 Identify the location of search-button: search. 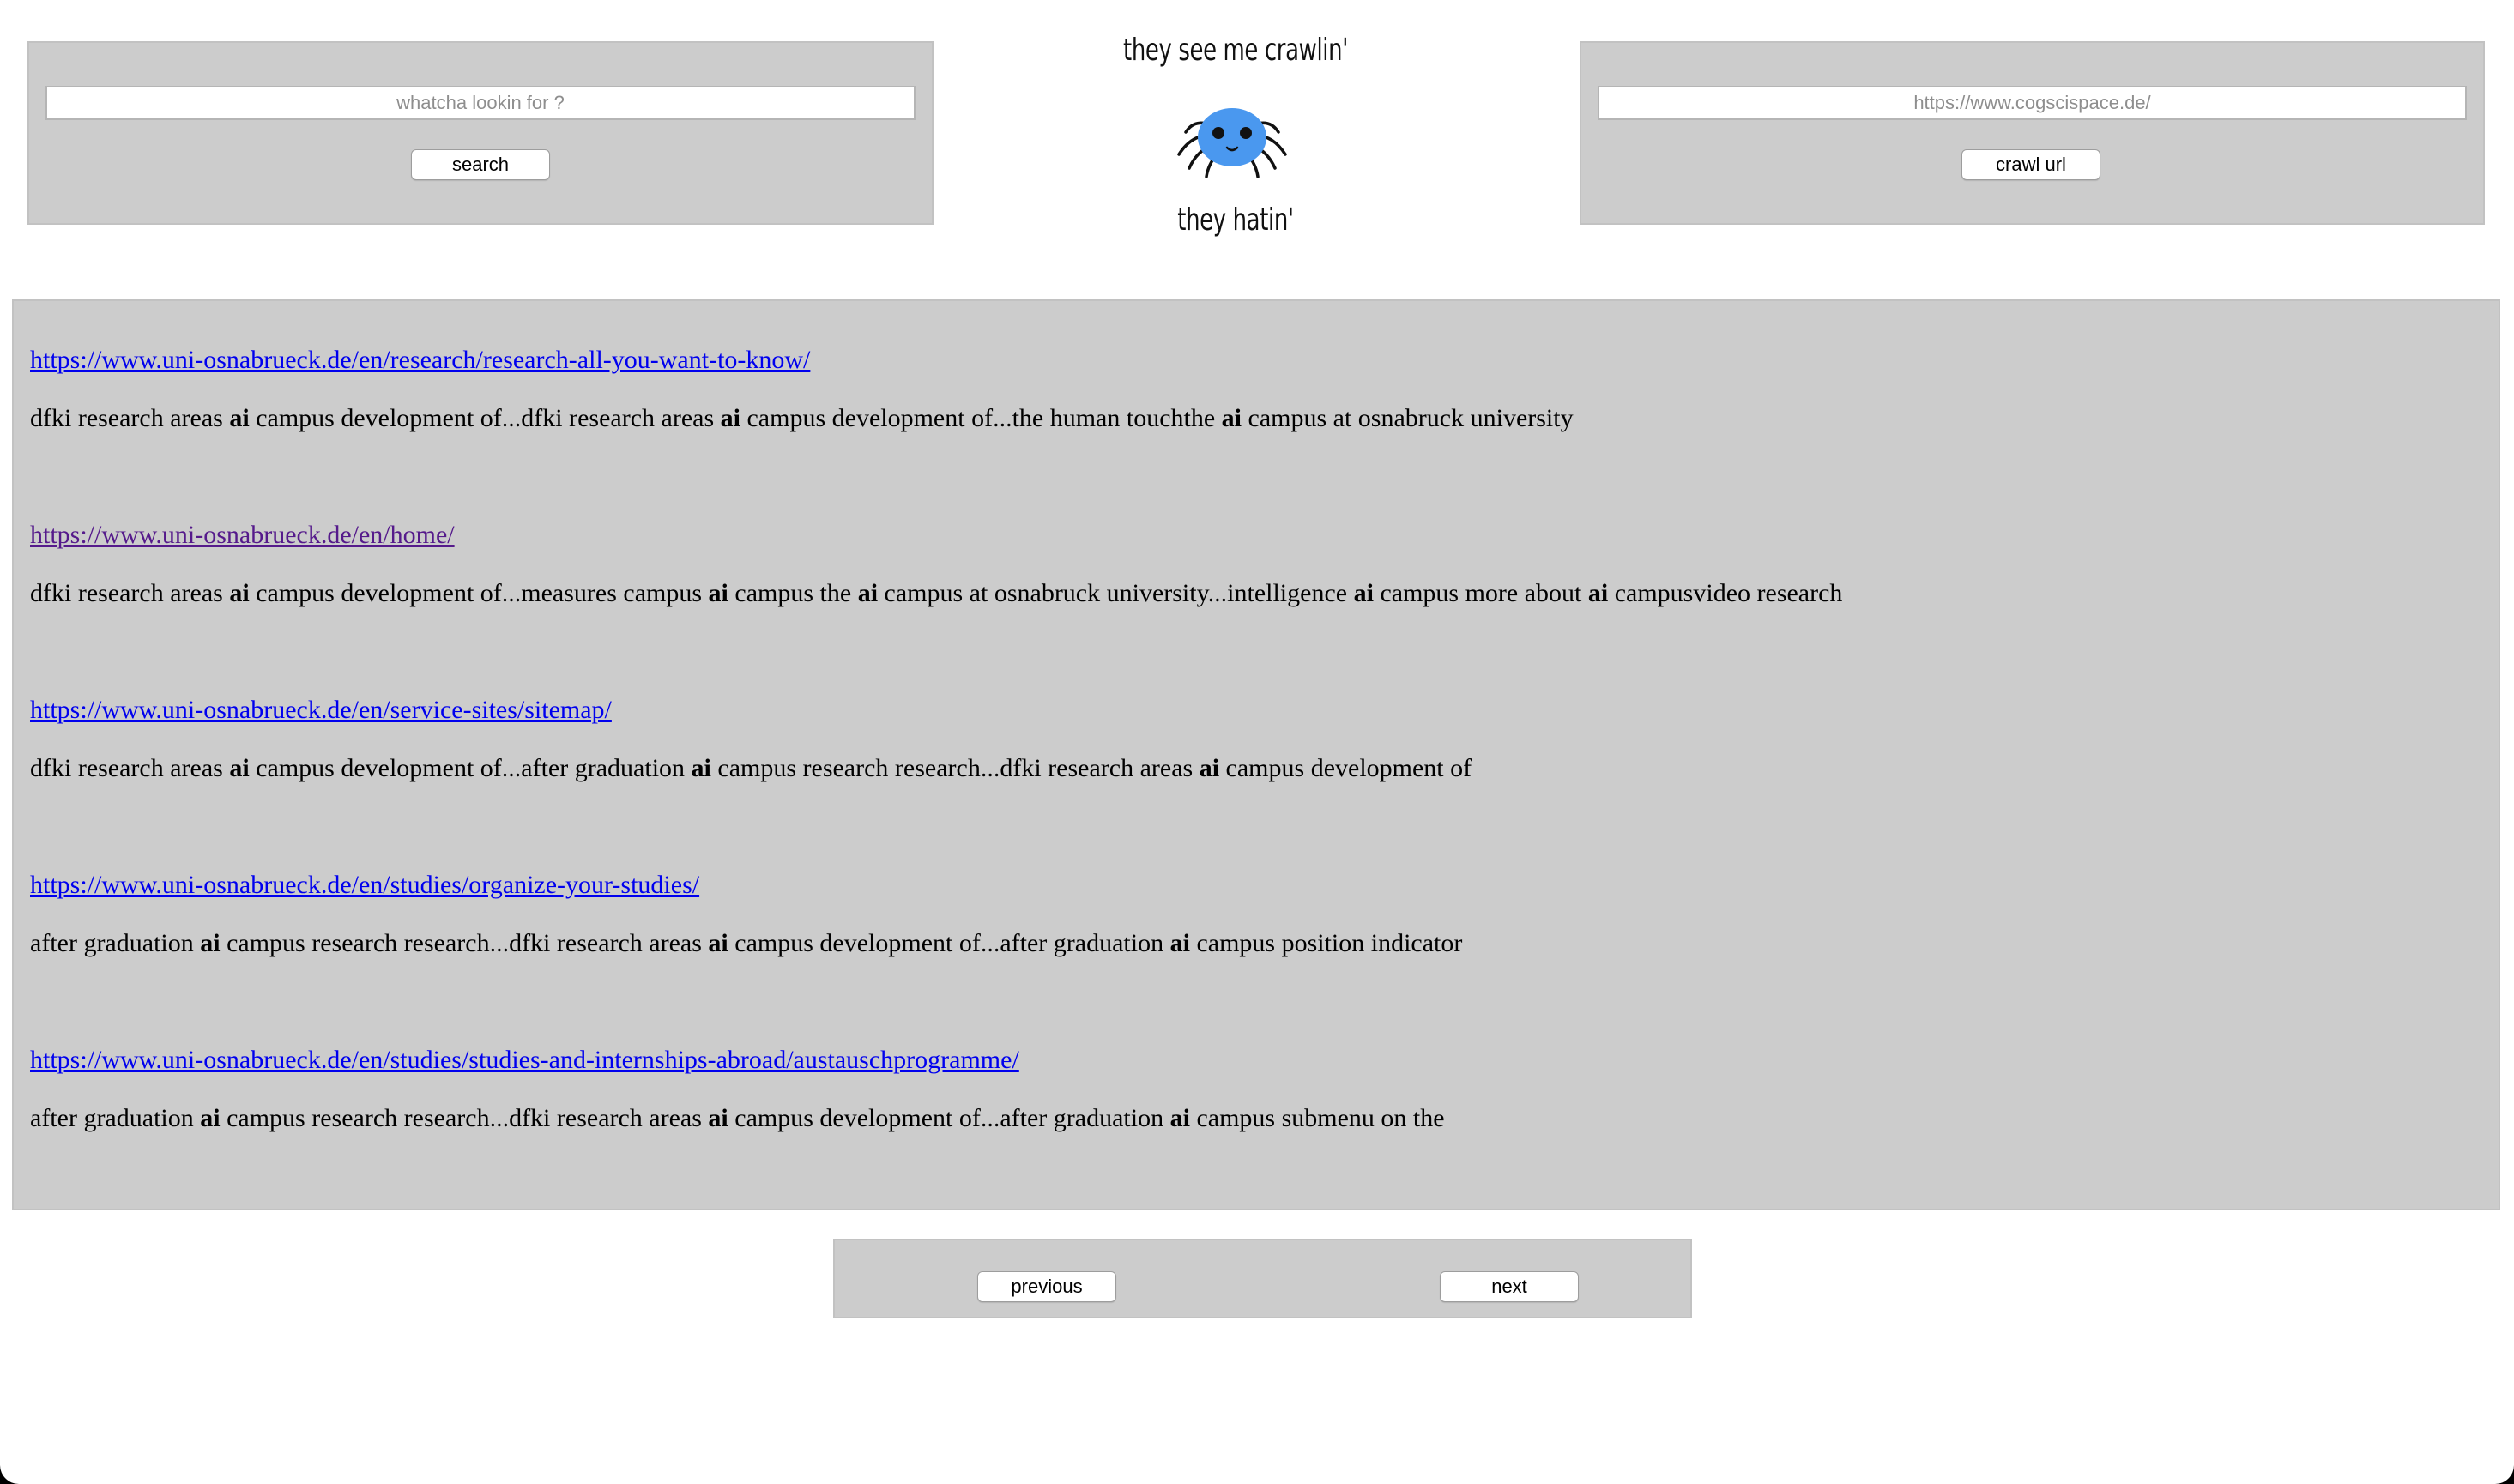
(481, 164).